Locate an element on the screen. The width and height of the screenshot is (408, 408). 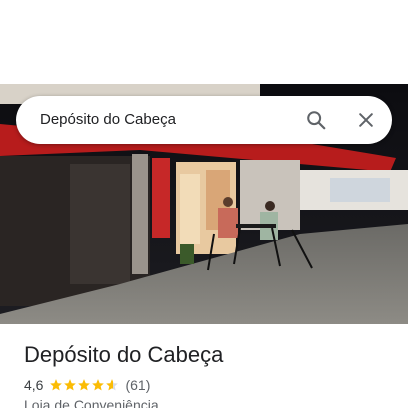
search-box: Depósito do Cabeça is located at coordinates (204, 120).